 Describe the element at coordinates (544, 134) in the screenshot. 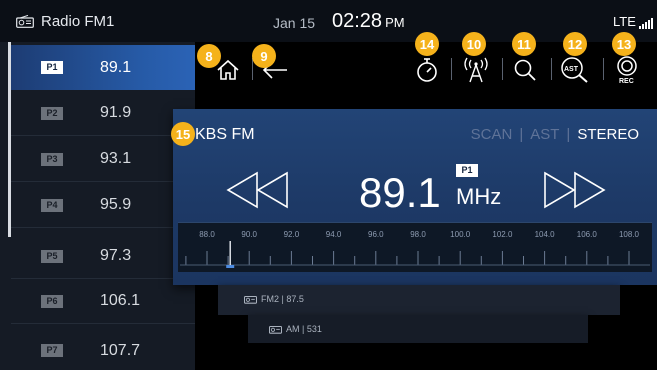

I see `mode-ast: AST` at that location.